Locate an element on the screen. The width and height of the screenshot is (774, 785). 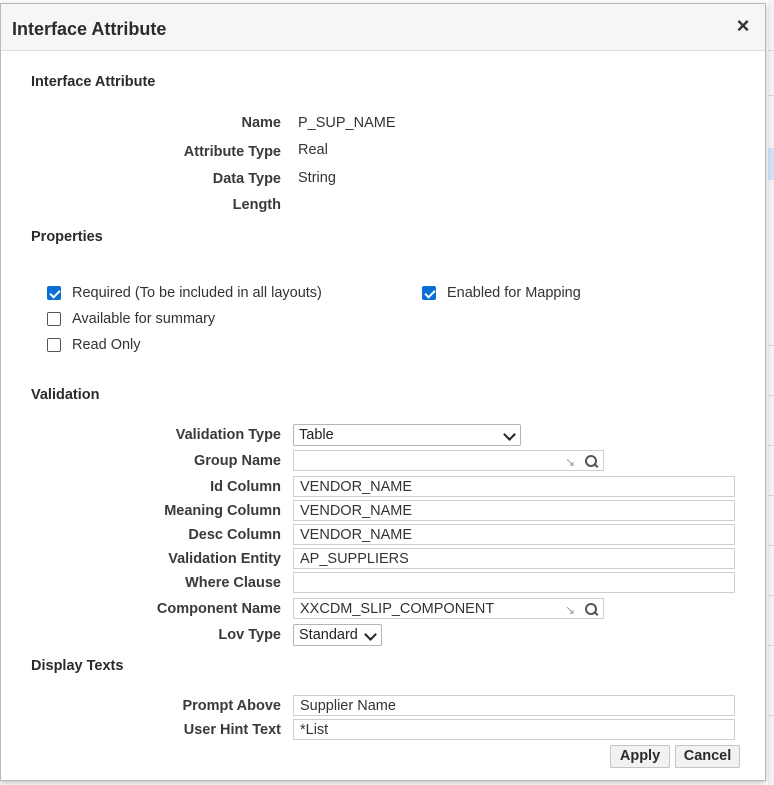
available-for-summary-checkbox is located at coordinates (54, 319).